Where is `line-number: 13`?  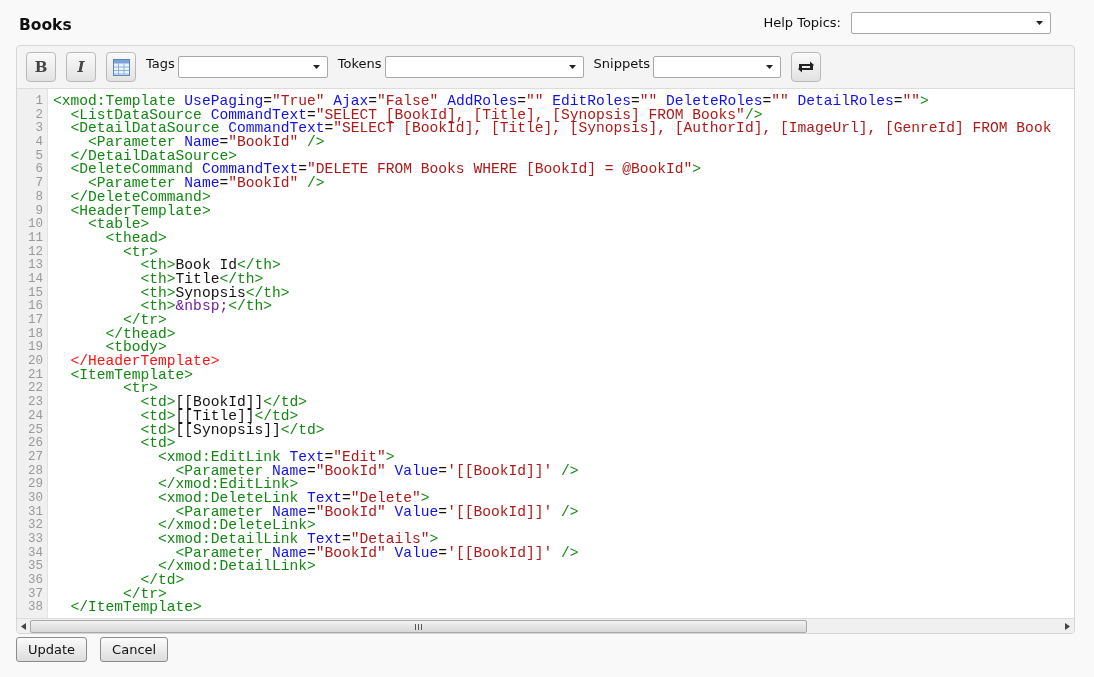
line-number: 13 is located at coordinates (35, 266).